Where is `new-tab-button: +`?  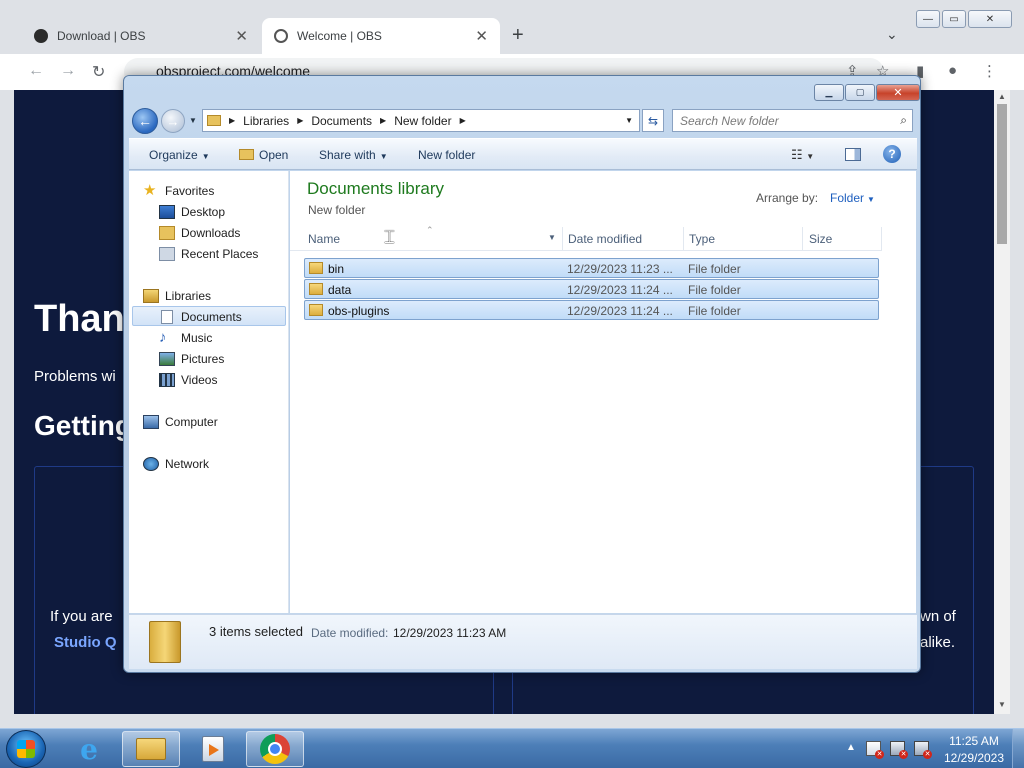 new-tab-button: + is located at coordinates (518, 35).